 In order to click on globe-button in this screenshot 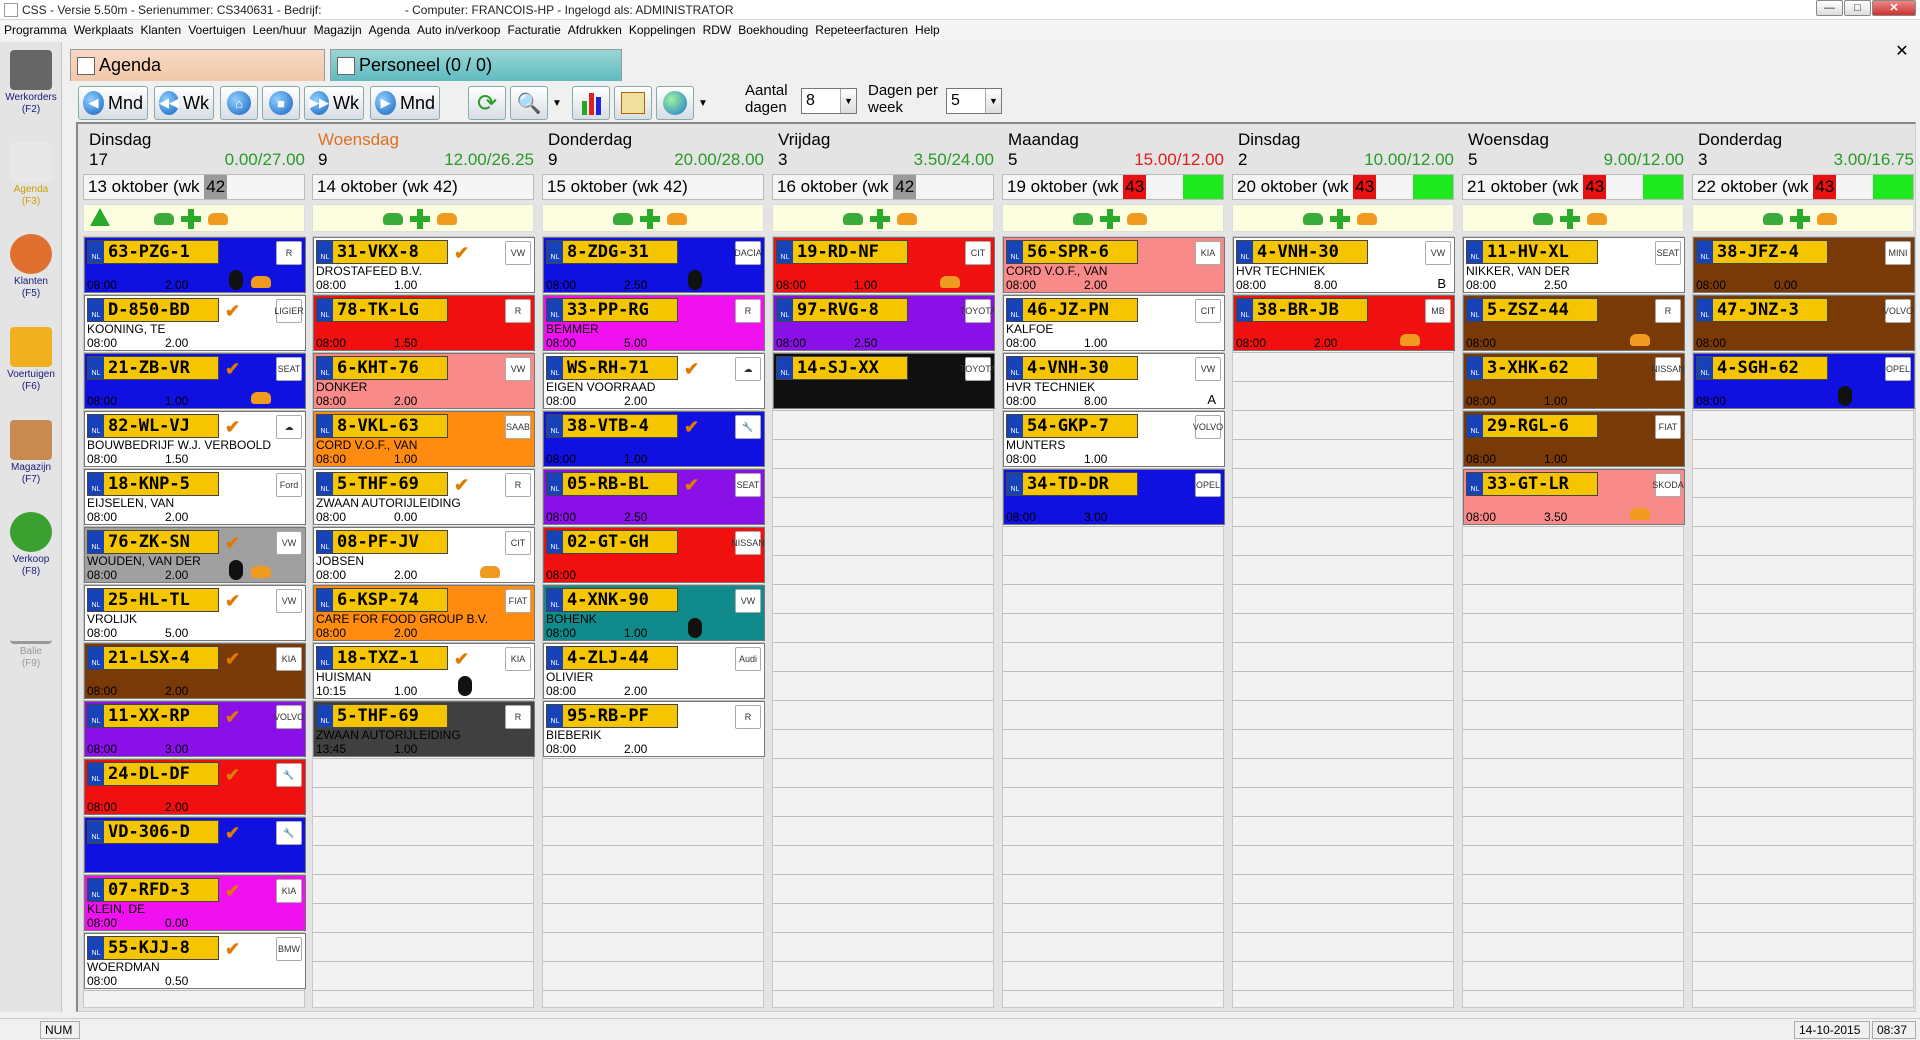, I will do `click(675, 103)`.